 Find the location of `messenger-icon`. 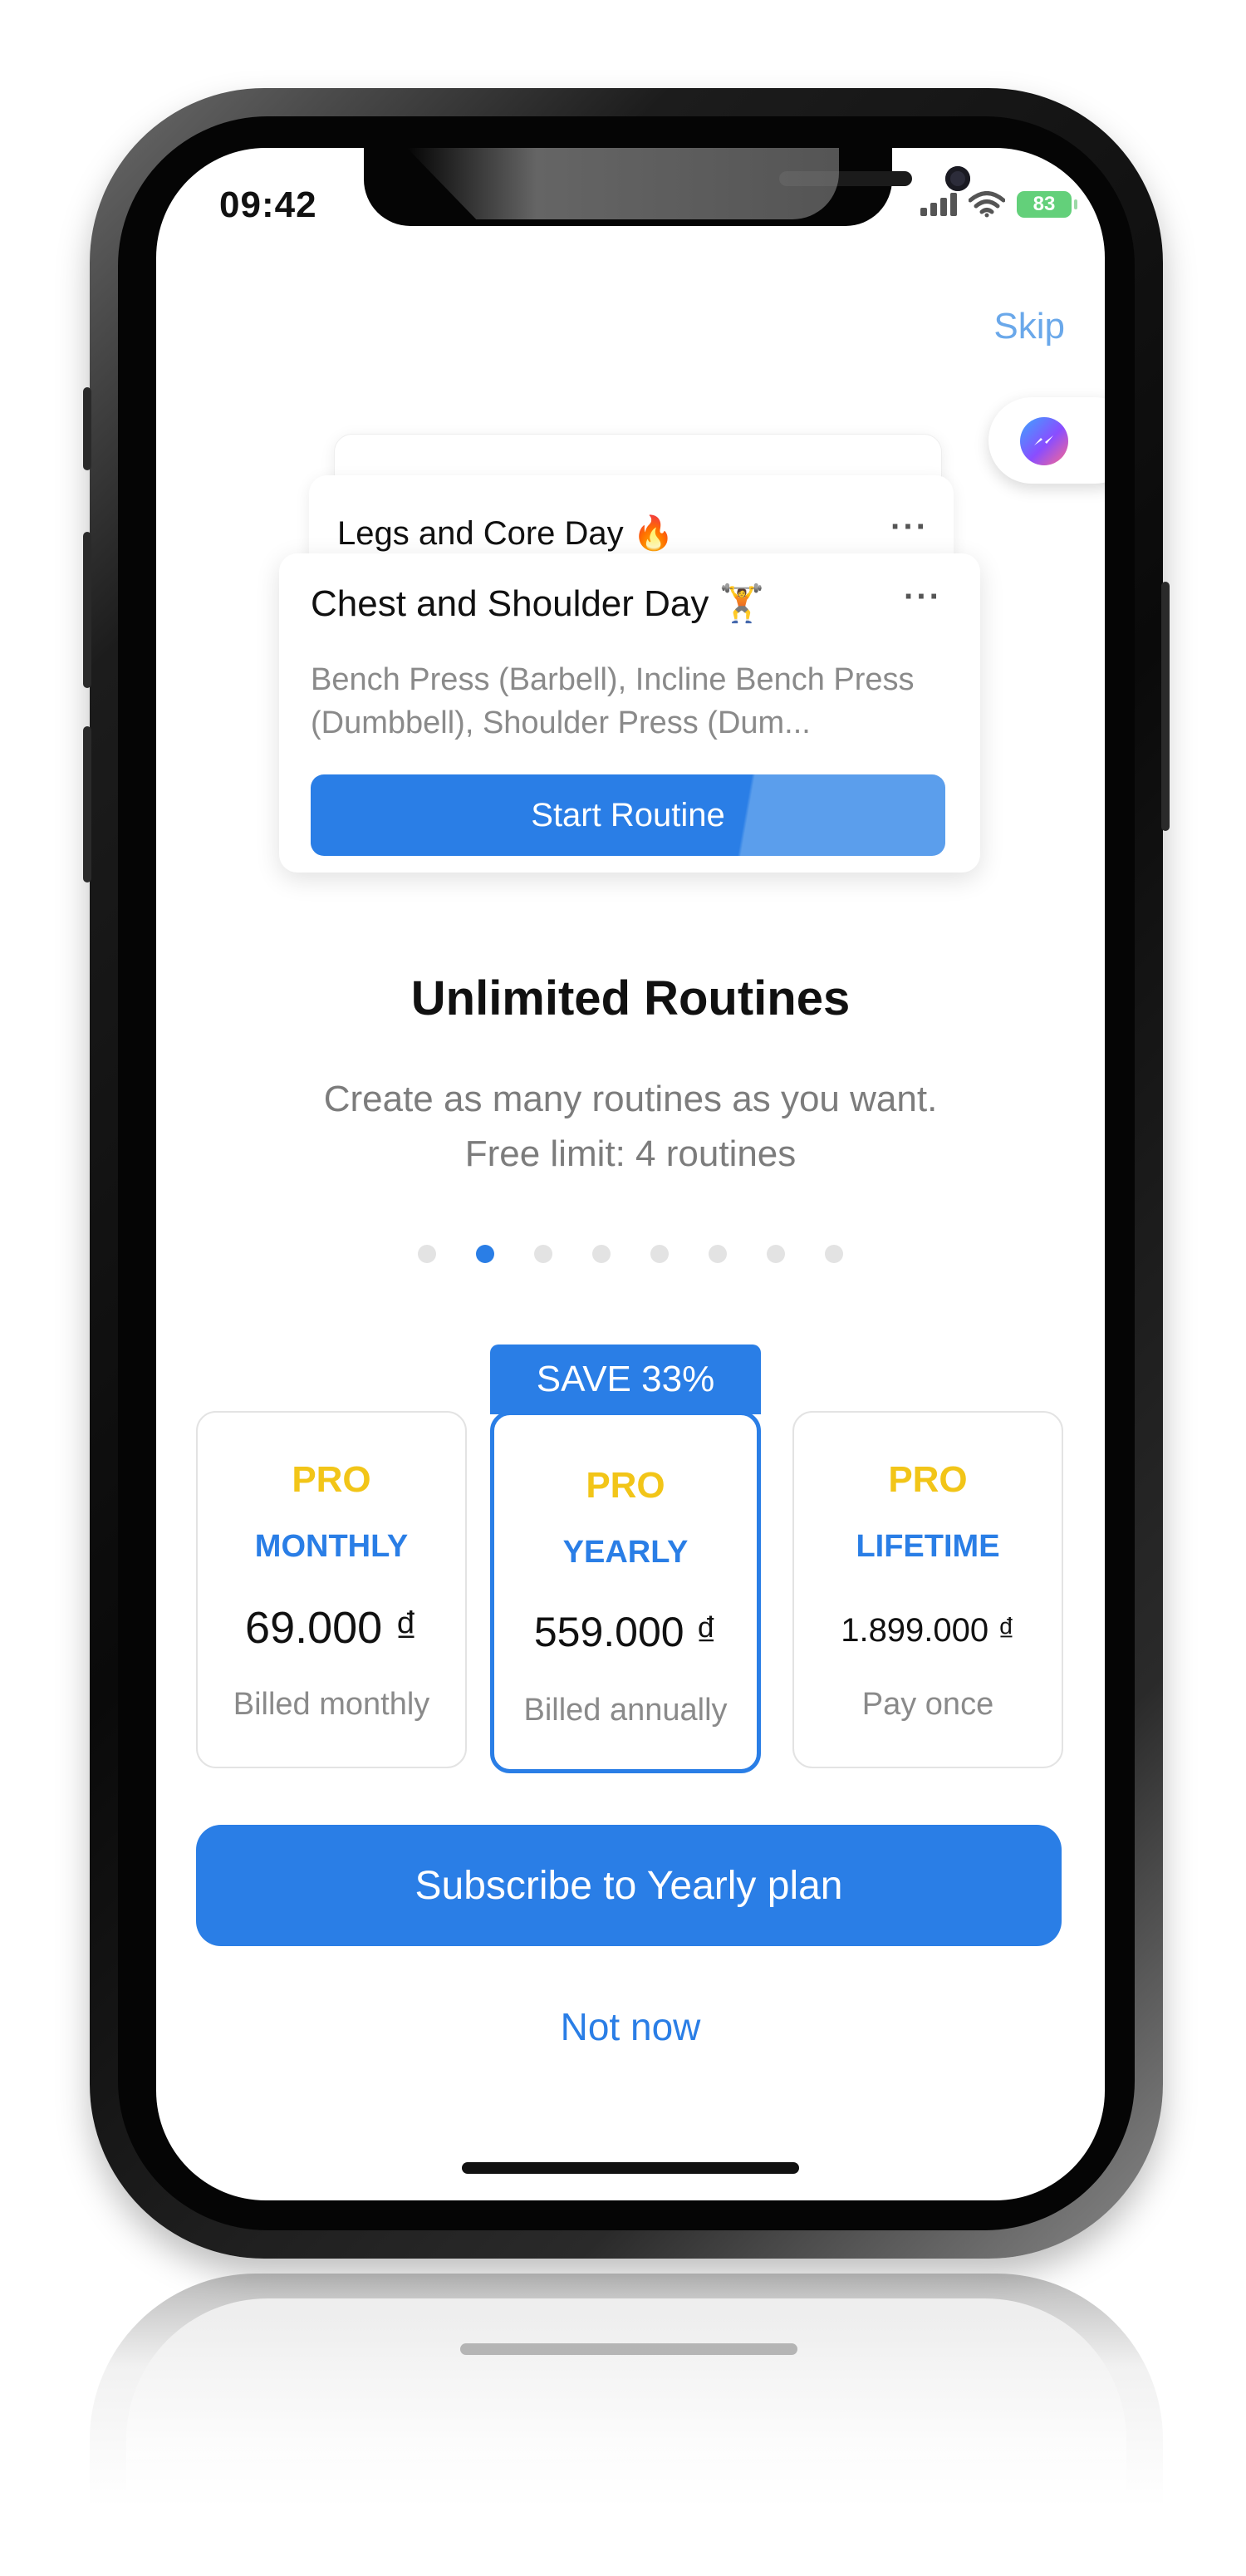

messenger-icon is located at coordinates (1044, 441).